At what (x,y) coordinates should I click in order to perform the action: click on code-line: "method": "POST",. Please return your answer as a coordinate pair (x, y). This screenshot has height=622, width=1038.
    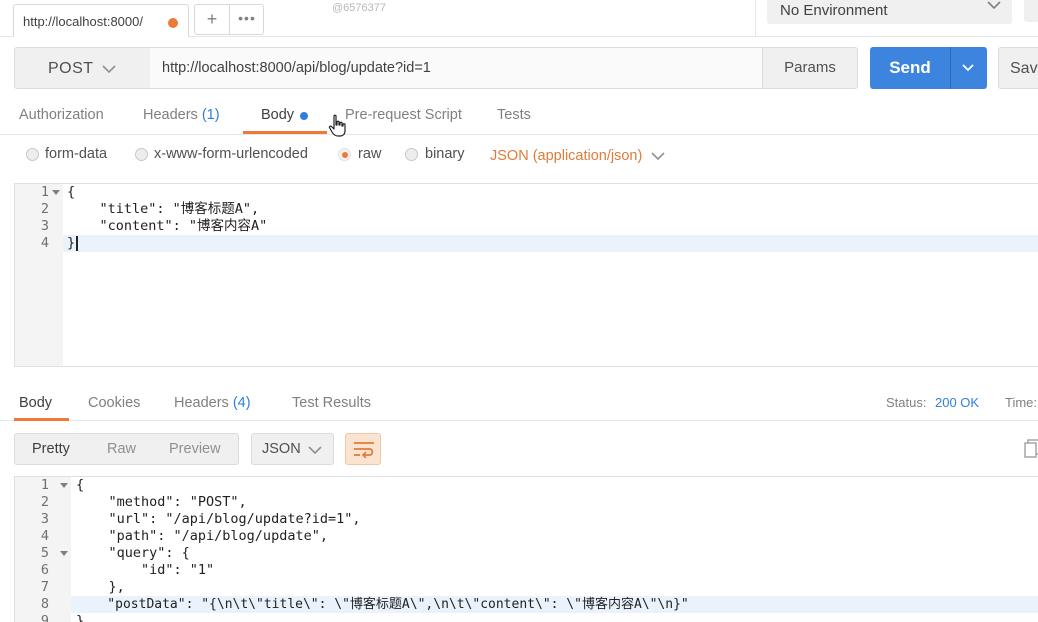
    Looking at the image, I should click on (161, 502).